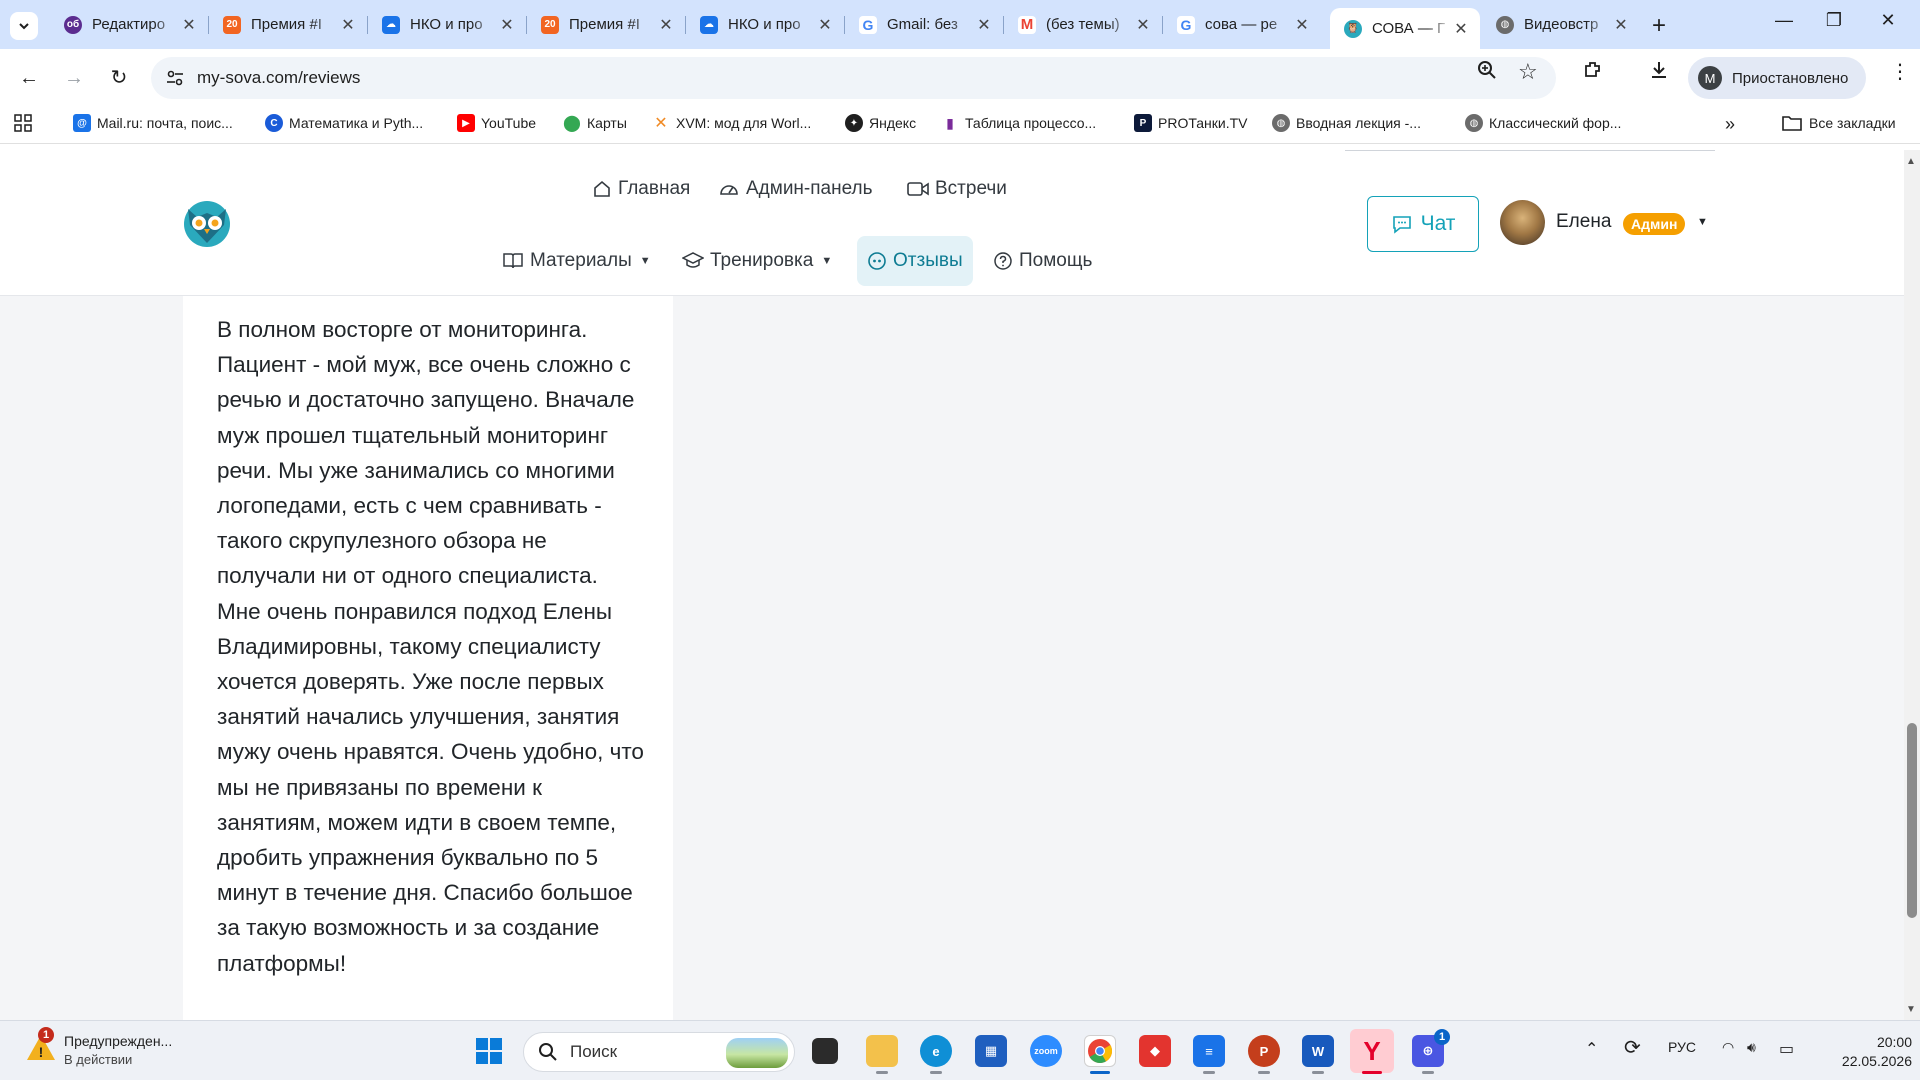 The height and width of the screenshot is (1080, 1920). I want to click on browser-tab: G сова — ре ✕, so click(1242, 24).